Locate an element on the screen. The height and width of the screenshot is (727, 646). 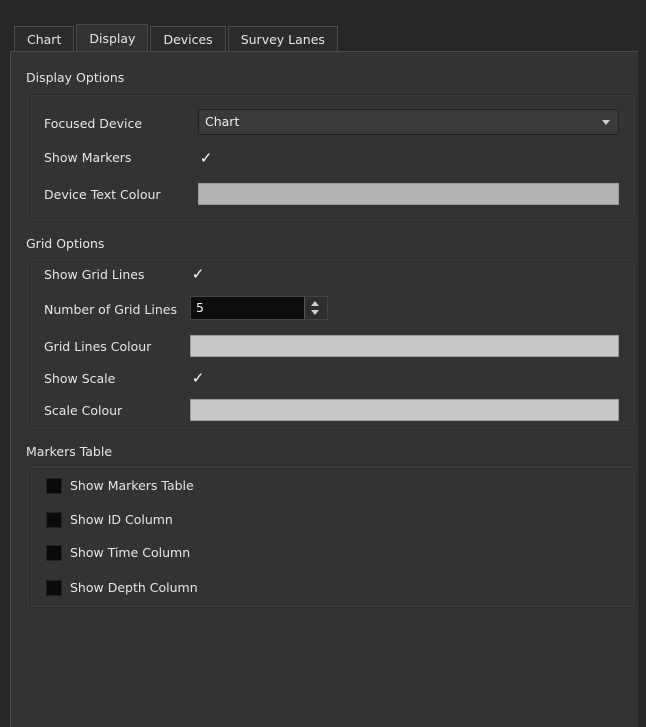
show-scale-checkbox: ✓ is located at coordinates (198, 378).